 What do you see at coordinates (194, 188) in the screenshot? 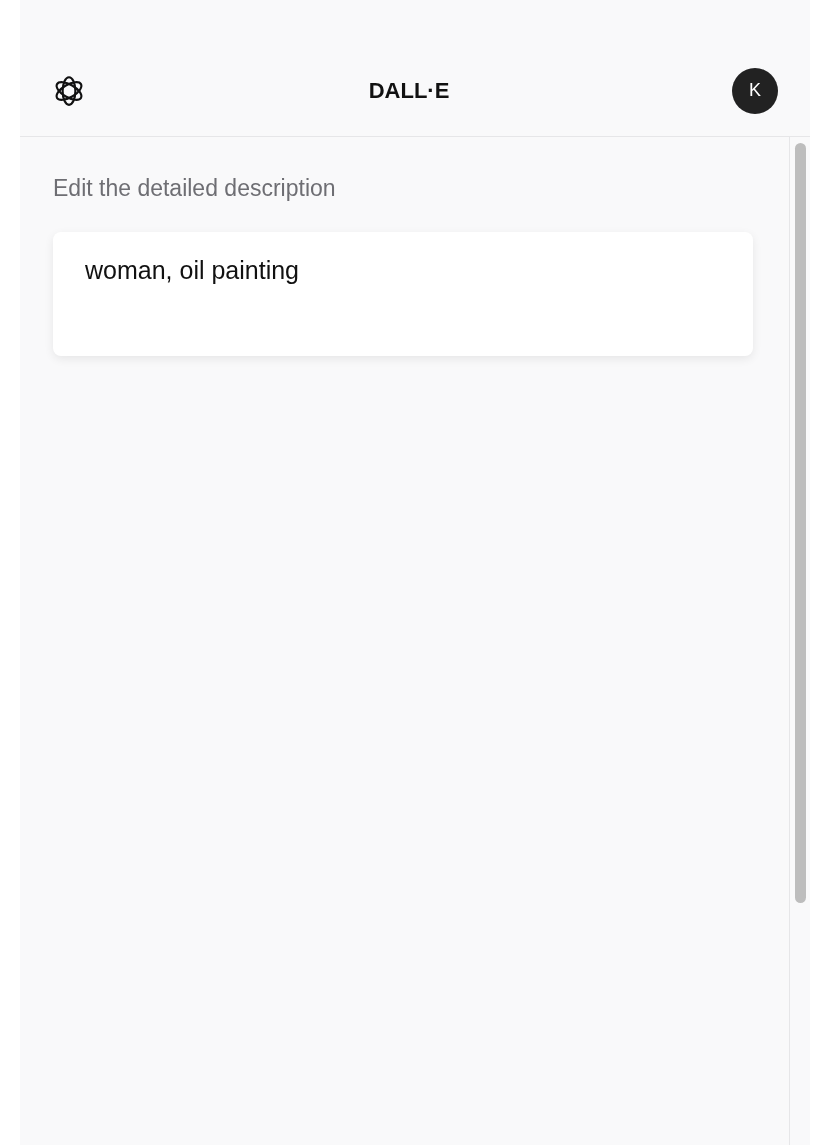
I see `field-label: Edit the detailed description` at bounding box center [194, 188].